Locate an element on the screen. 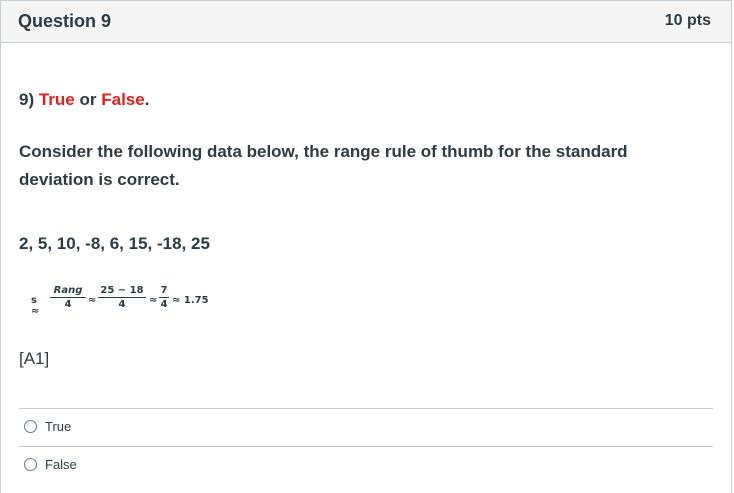 The height and width of the screenshot is (493, 734). question-prompt: 9) True or False. is located at coordinates (84, 100).